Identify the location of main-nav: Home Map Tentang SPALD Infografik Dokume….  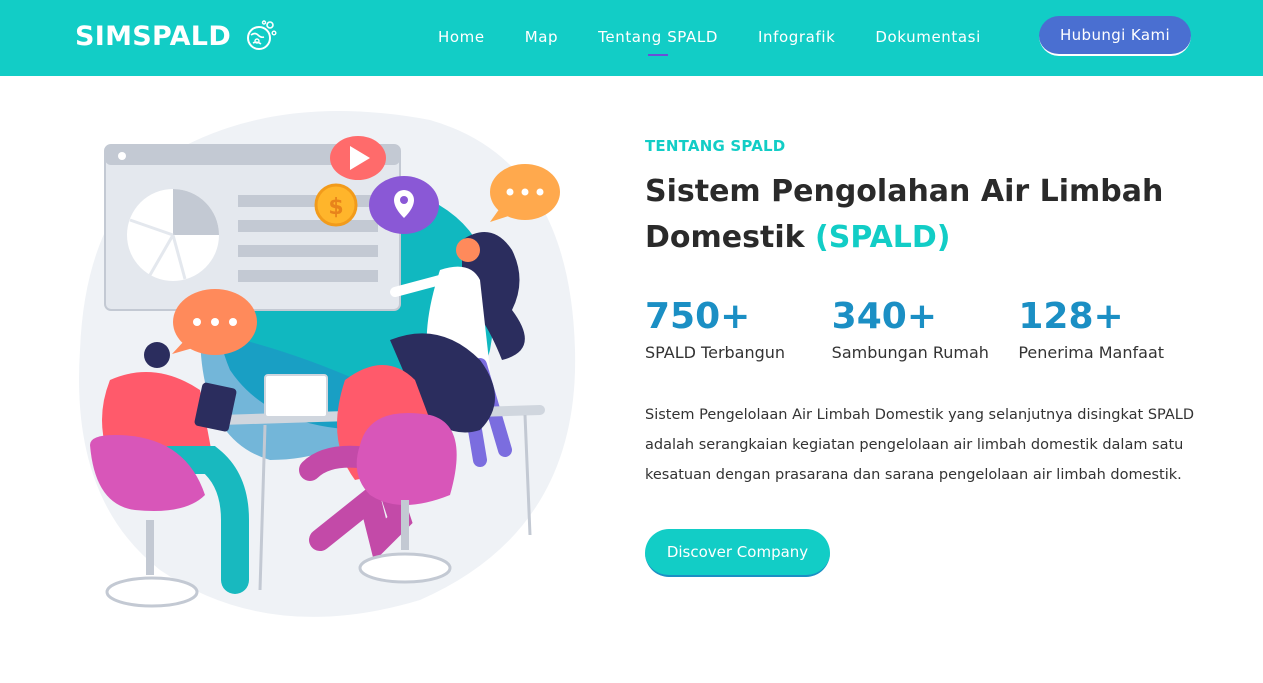
(699, 38).